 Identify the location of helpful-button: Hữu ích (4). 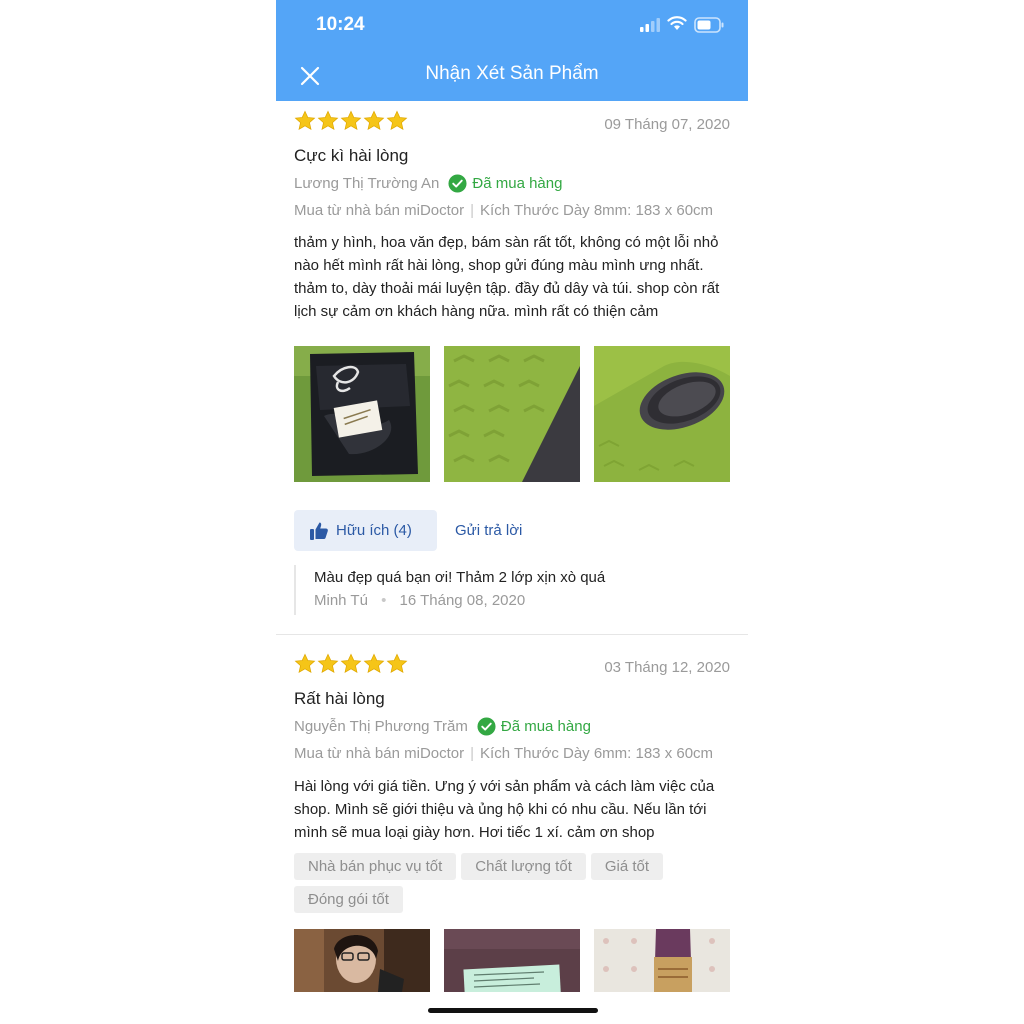
(365, 530).